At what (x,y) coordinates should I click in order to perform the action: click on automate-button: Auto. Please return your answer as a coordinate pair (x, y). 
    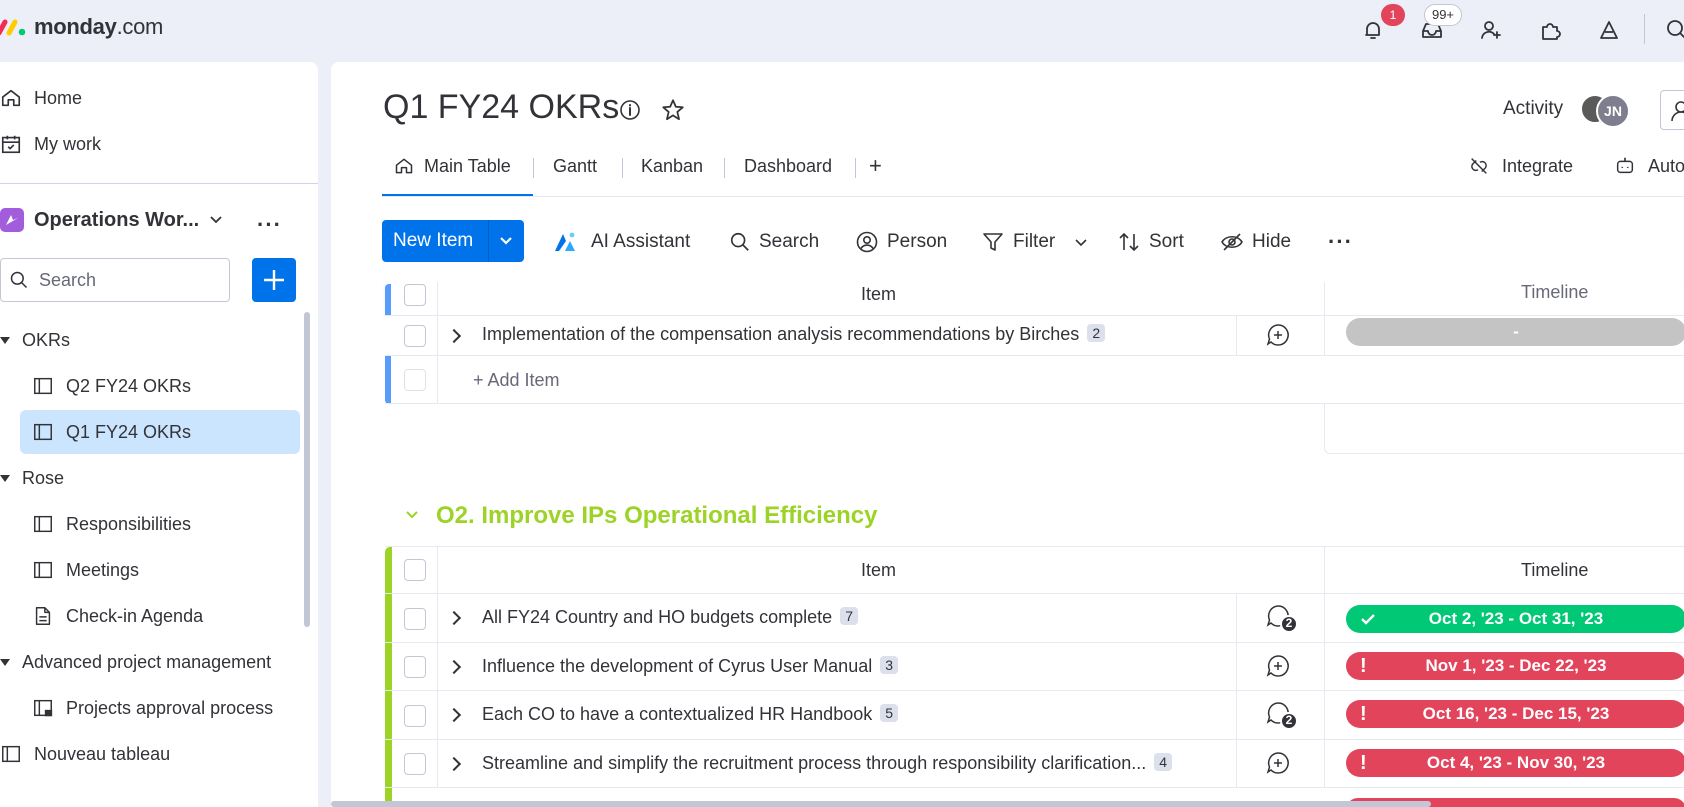
    Looking at the image, I should click on (1649, 166).